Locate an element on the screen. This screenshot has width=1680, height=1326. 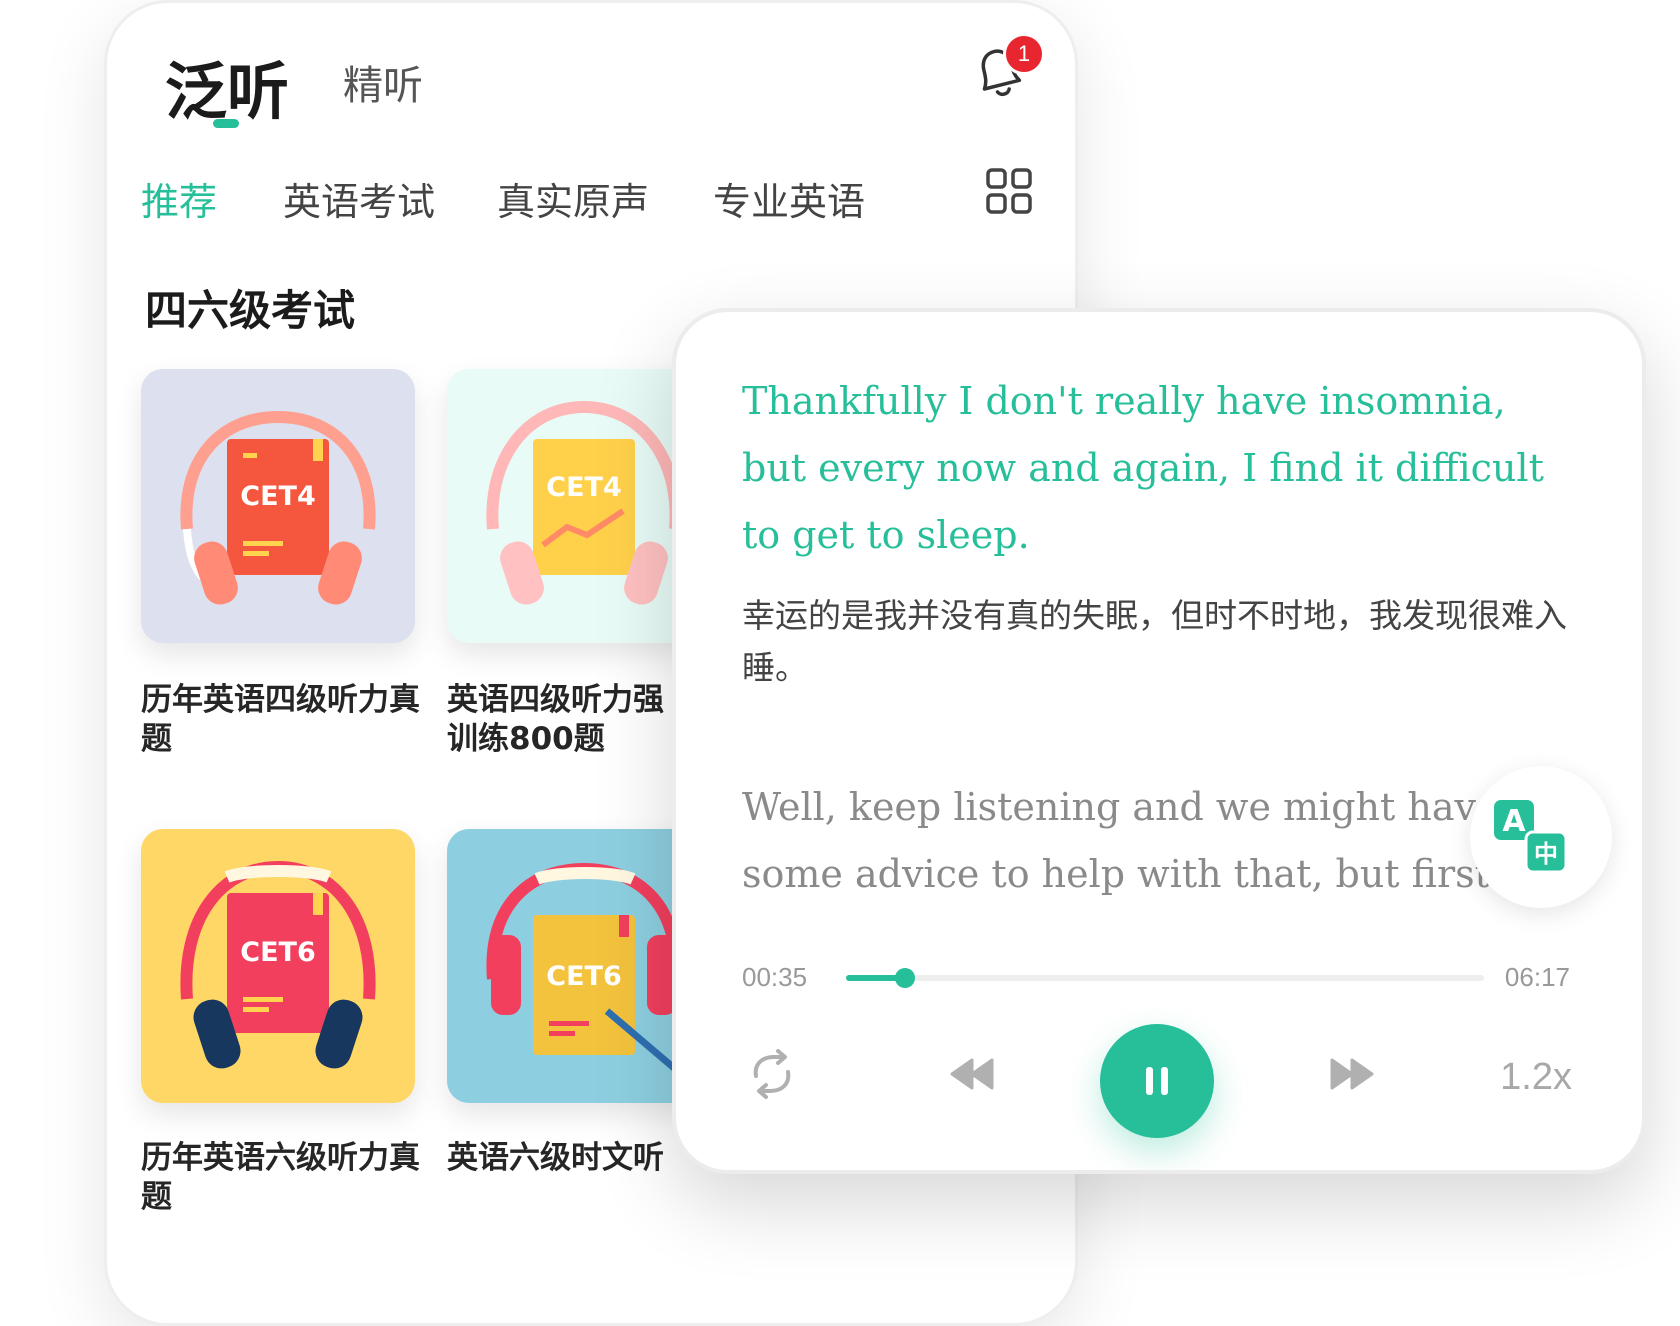
headphones-book-illustration: CET4 is located at coordinates (278, 507).